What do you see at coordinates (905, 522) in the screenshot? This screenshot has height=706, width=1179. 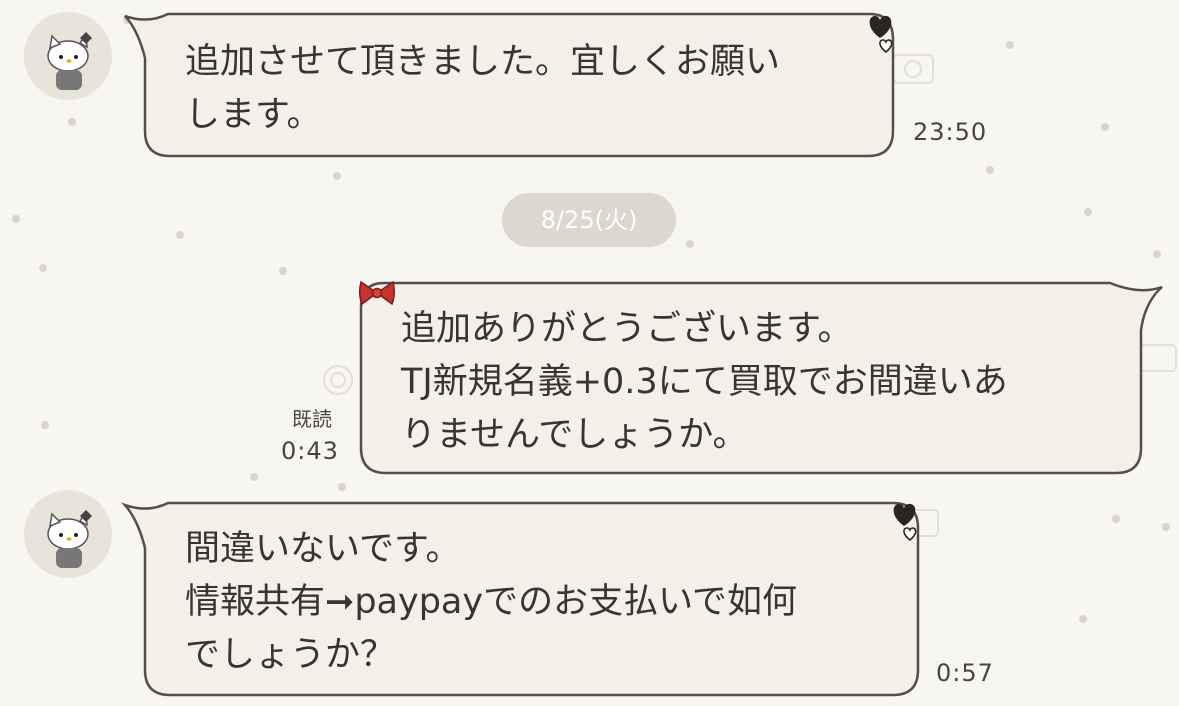 I see `black-heart-icon` at bounding box center [905, 522].